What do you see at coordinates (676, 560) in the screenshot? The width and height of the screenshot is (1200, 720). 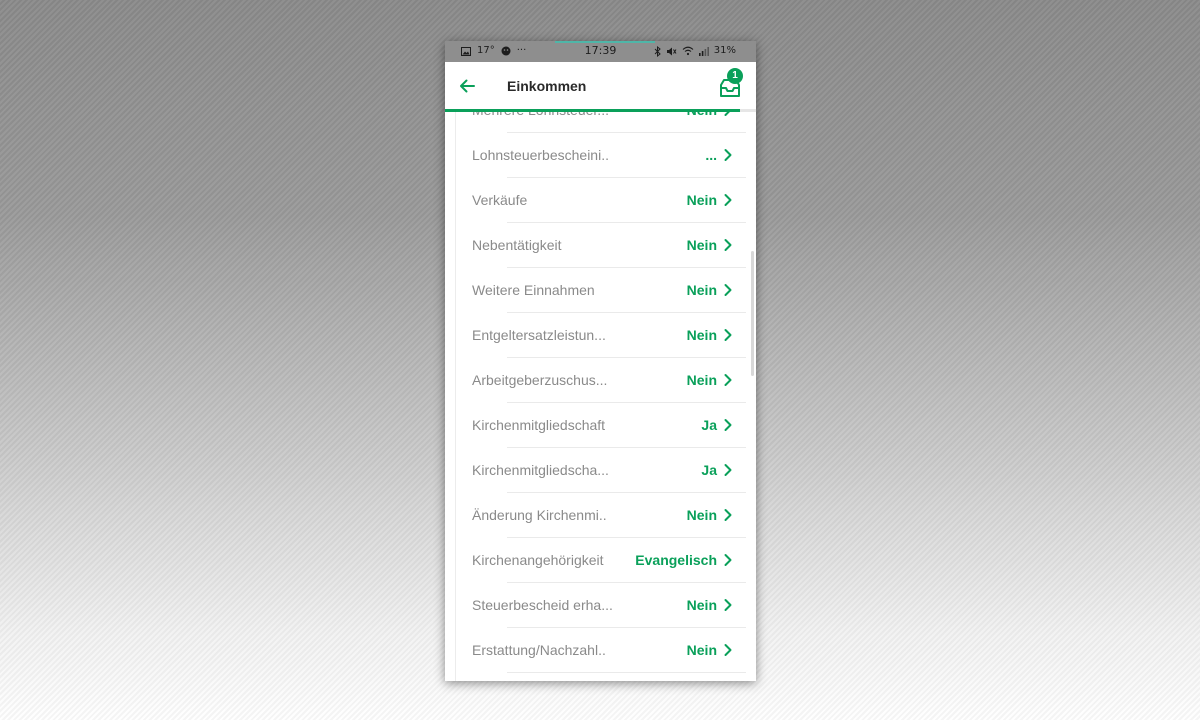 I see `list-item-value: Evangelisch` at bounding box center [676, 560].